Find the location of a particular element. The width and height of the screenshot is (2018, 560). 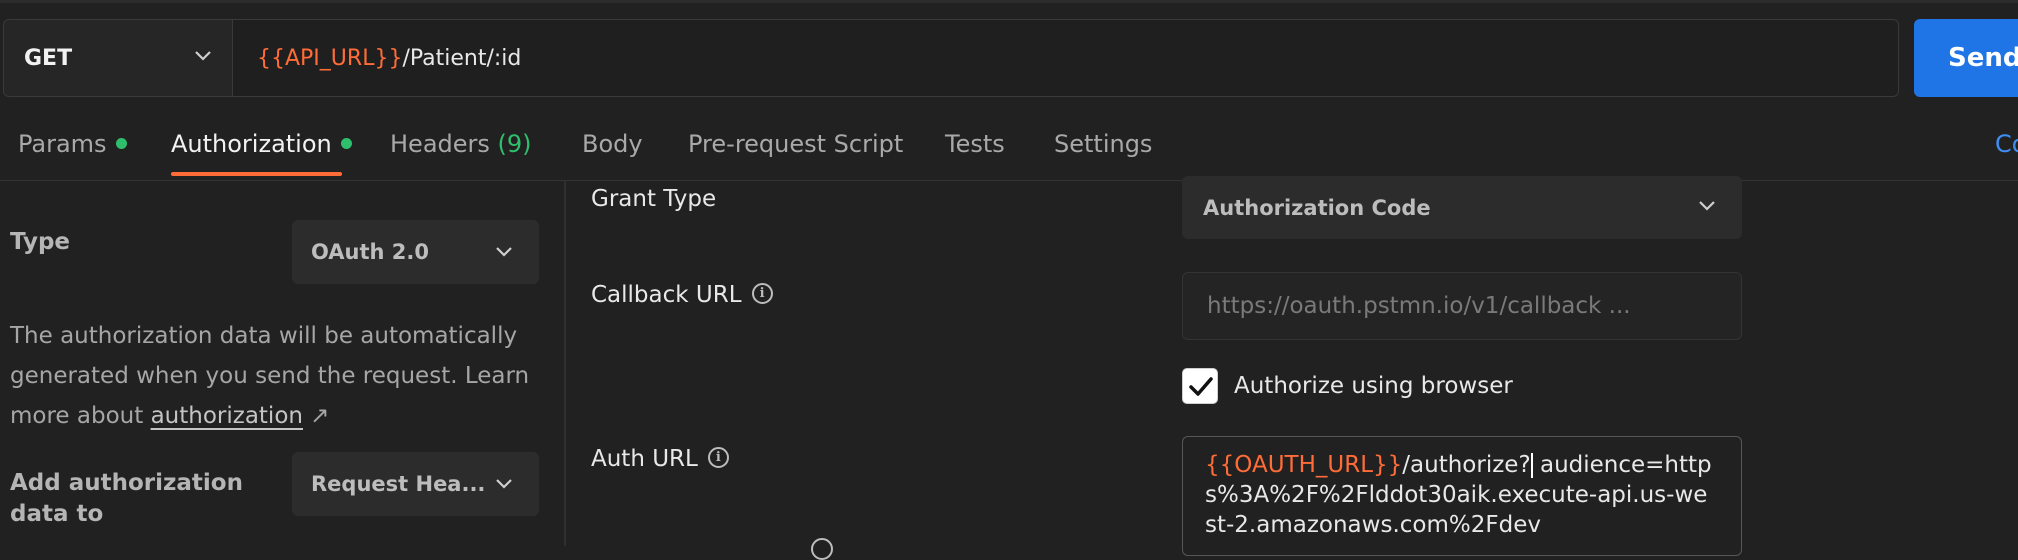

authorize-browser-checkbox is located at coordinates (1200, 386).